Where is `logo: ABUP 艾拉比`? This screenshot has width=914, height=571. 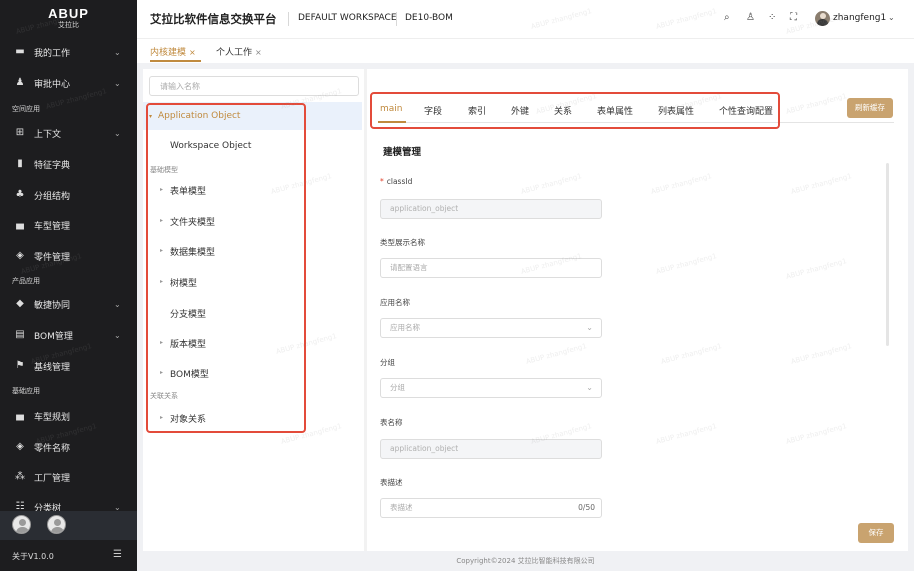
logo: ABUP 艾拉比 is located at coordinates (68, 17).